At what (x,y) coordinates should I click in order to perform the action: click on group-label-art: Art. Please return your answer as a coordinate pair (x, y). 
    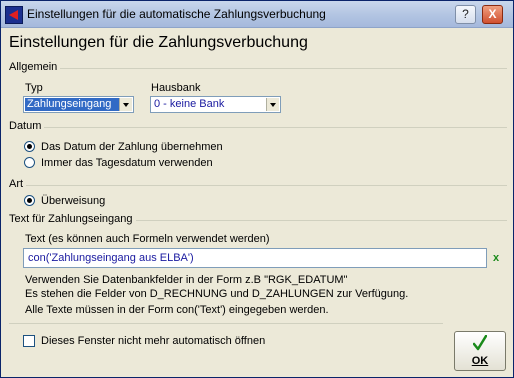
    Looking at the image, I should click on (18, 184).